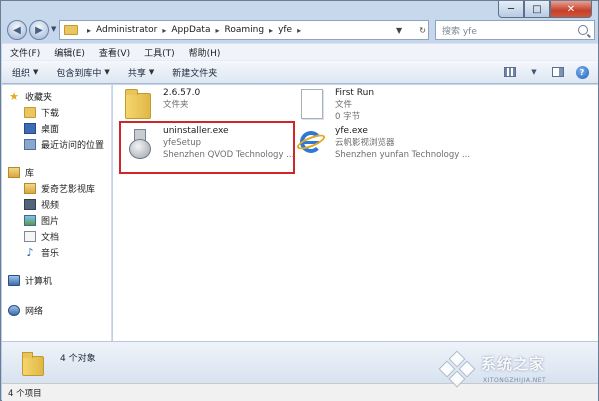  Describe the element at coordinates (30, 252) in the screenshot. I see `music-note-icon: ♪` at that location.